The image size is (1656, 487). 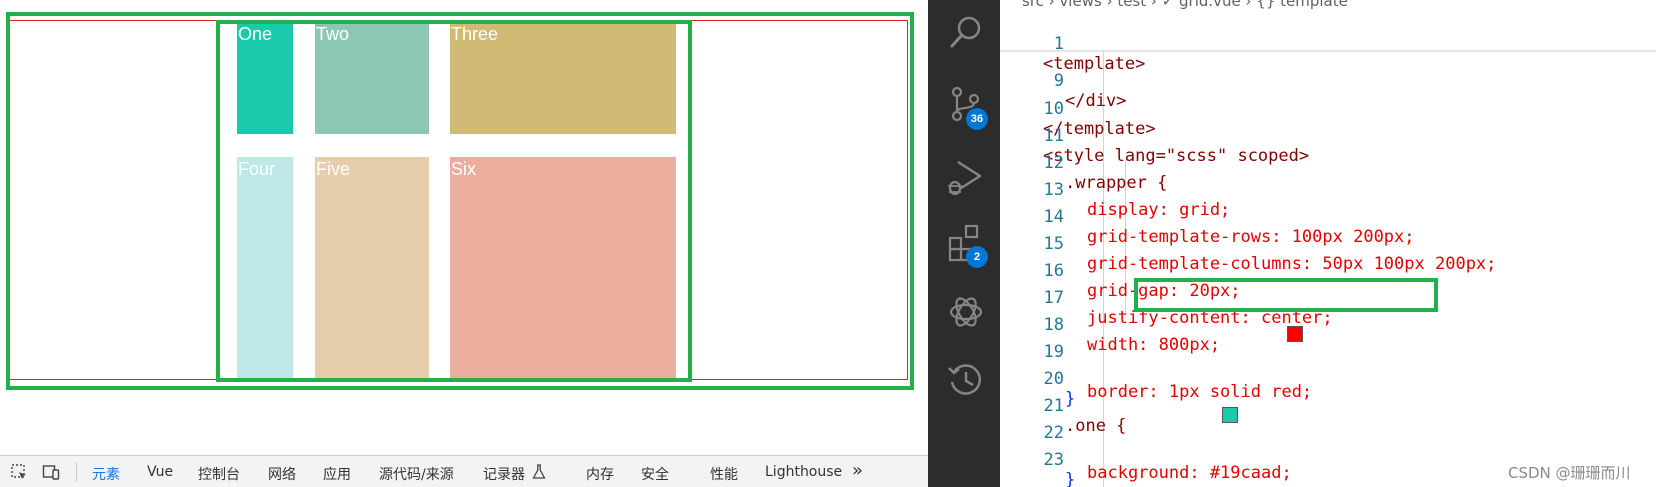 I want to click on color-swatch-red, so click(x=1295, y=334).